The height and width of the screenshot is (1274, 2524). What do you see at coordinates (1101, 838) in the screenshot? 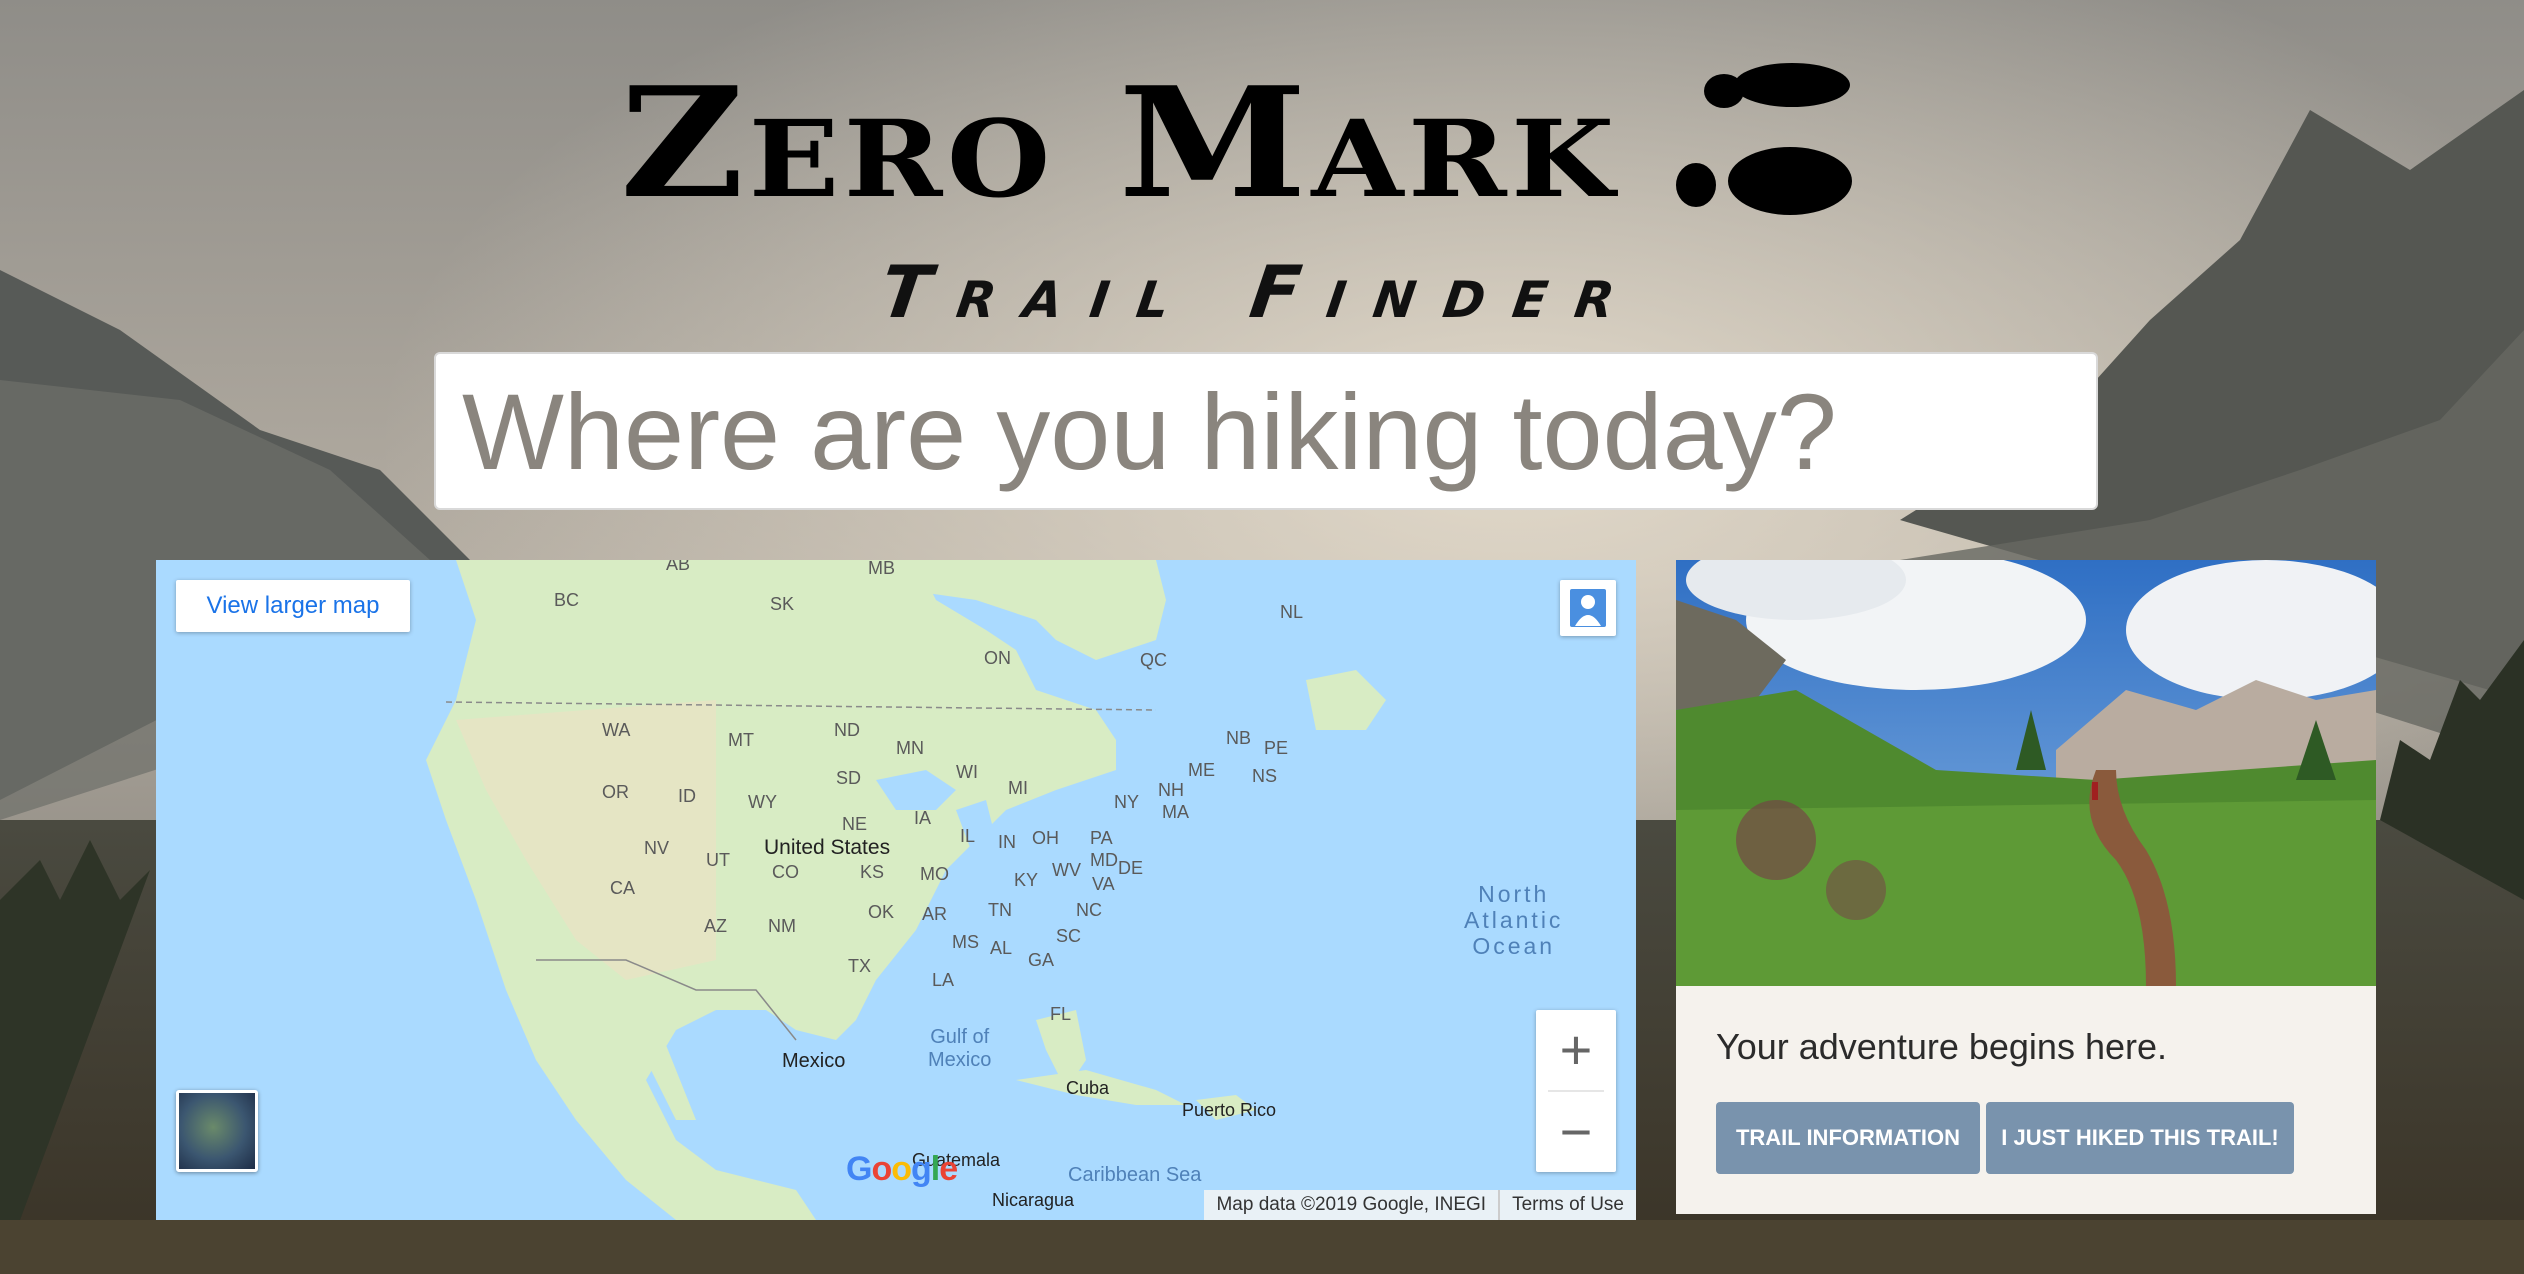
I see `map-label: PA` at bounding box center [1101, 838].